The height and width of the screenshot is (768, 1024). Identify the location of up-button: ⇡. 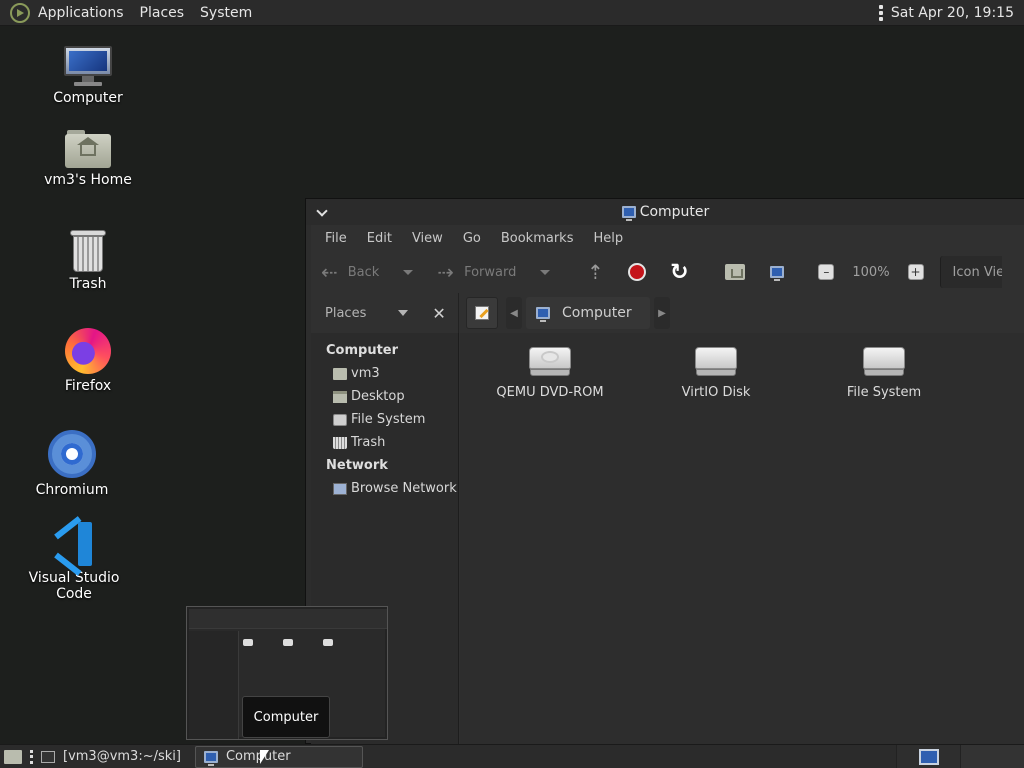
(595, 272).